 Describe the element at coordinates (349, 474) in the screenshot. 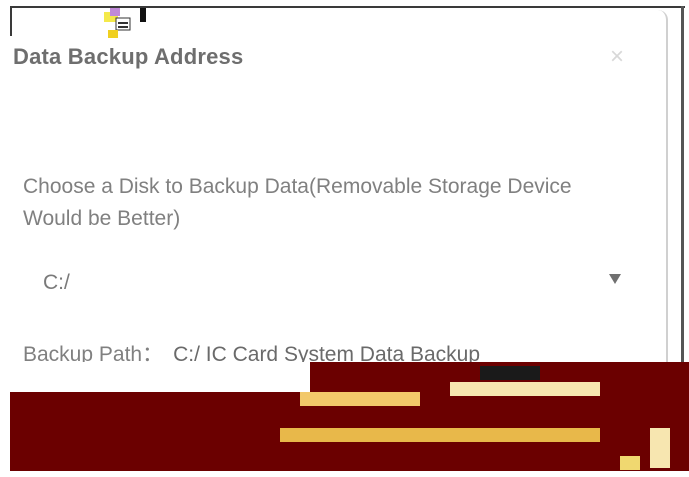

I see `band-bottom-strip` at that location.